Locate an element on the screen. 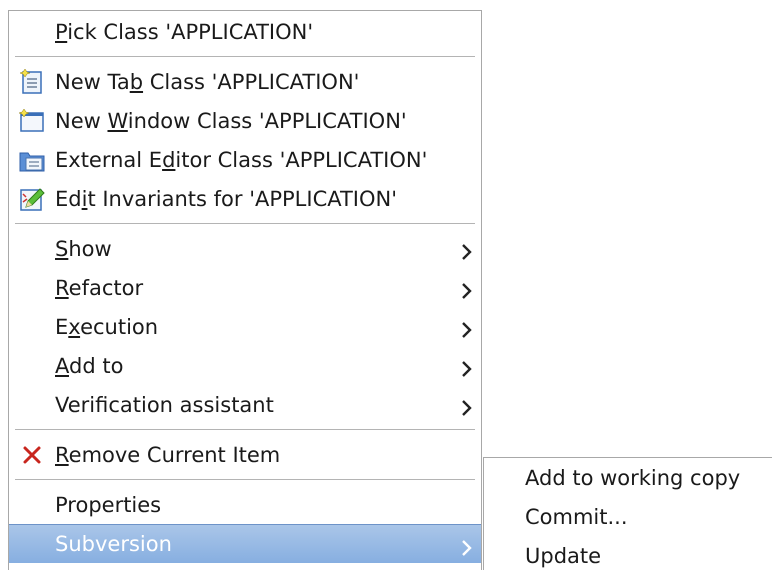  menu-item: Execution is located at coordinates (245, 326).